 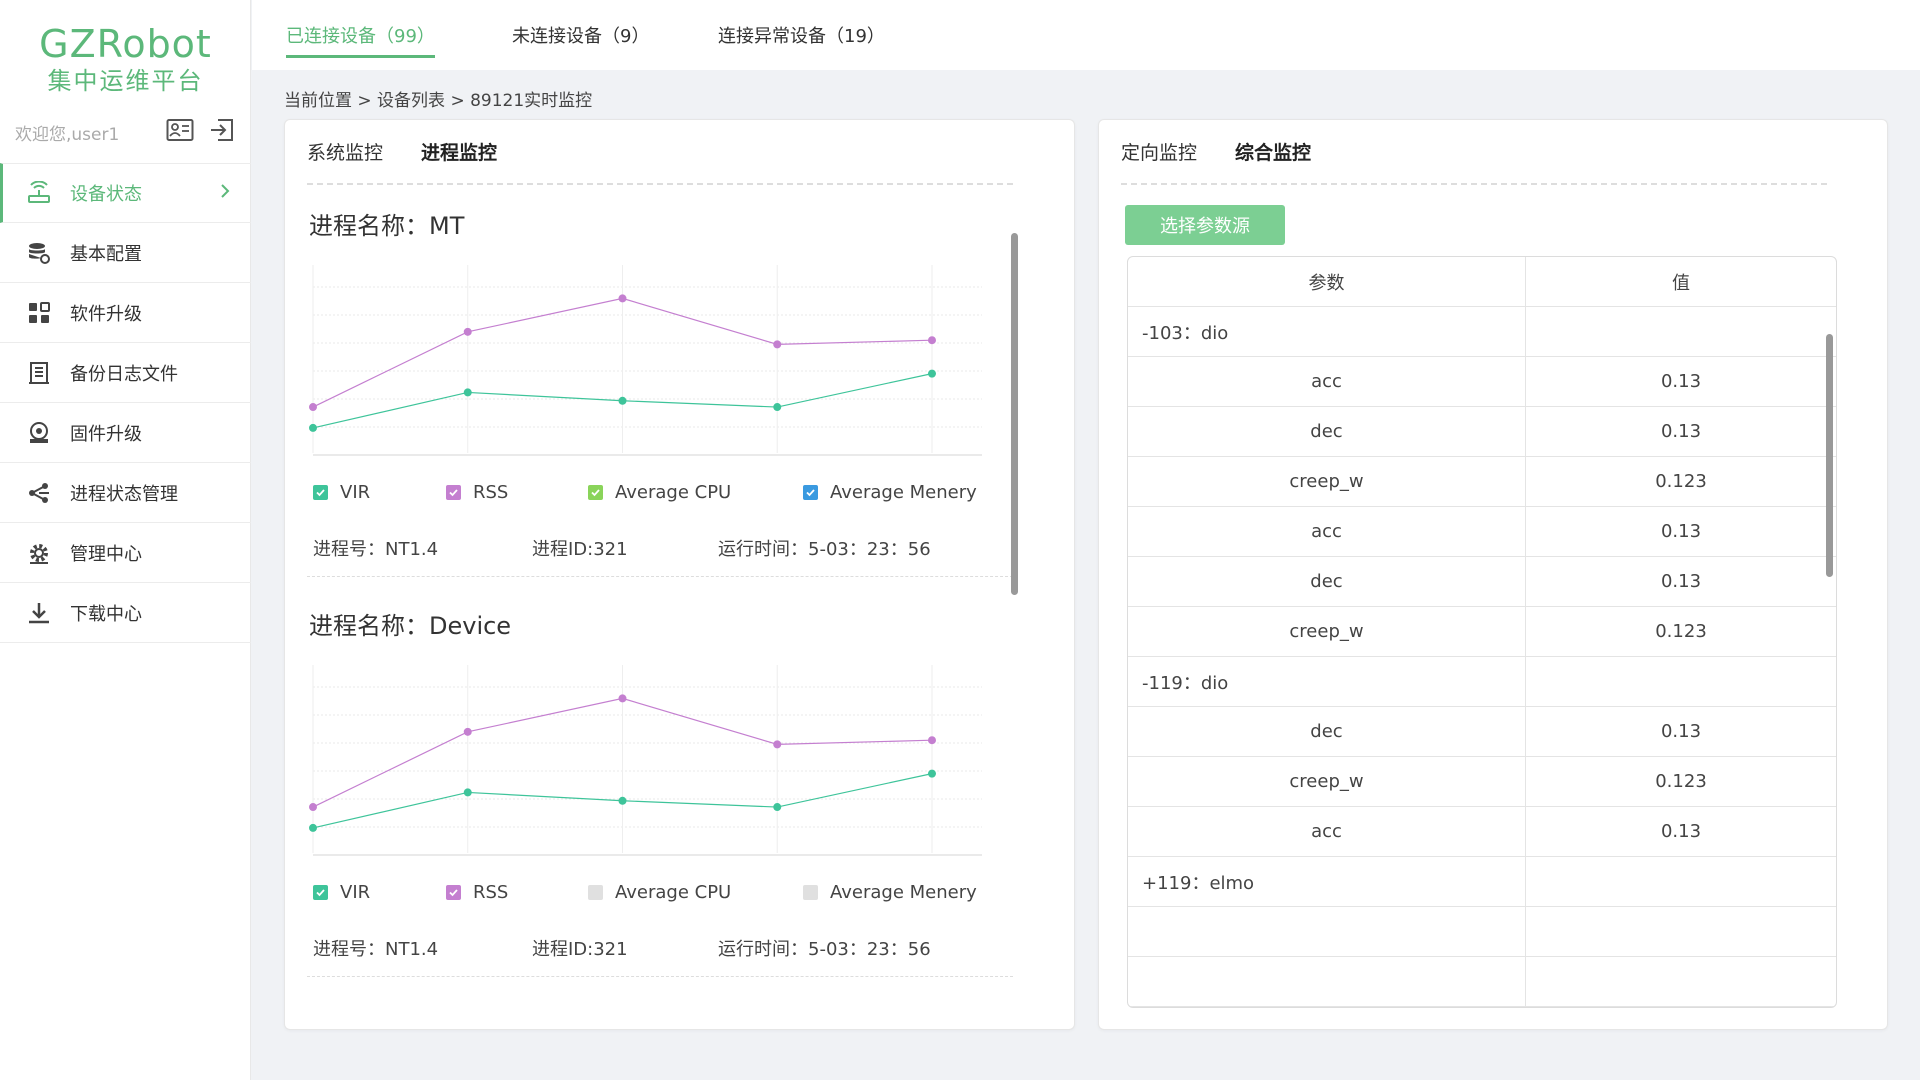 What do you see at coordinates (580, 549) in the screenshot?
I see `process-id: 进程ID:321` at bounding box center [580, 549].